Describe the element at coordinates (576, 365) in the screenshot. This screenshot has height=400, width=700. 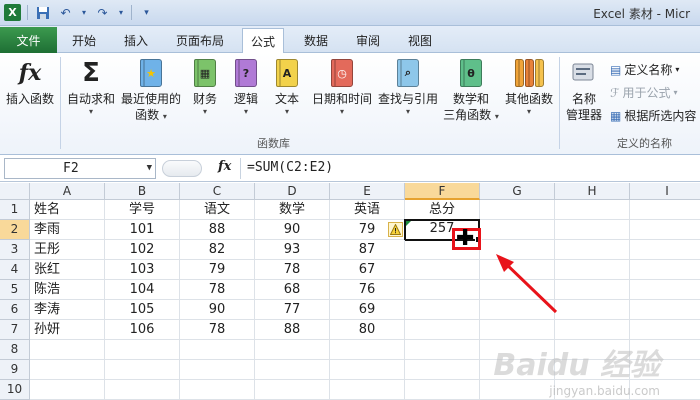
I see `watermark-brand: Baidu 经验` at that location.